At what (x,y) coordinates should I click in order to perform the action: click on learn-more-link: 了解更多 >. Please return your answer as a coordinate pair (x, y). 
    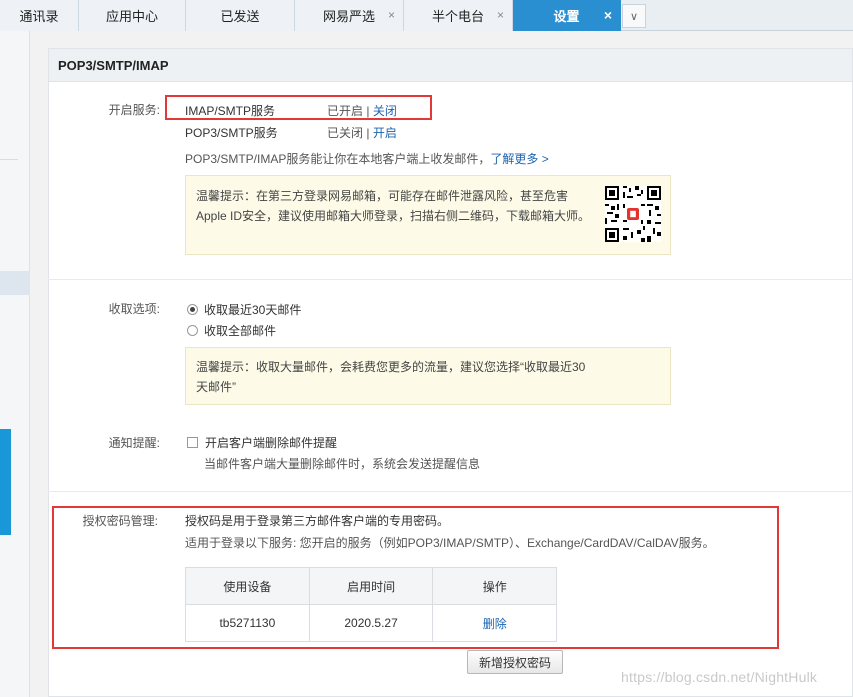
    Looking at the image, I should click on (519, 159).